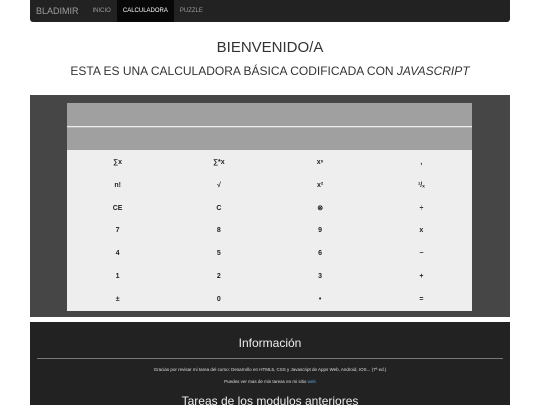  What do you see at coordinates (320, 185) in the screenshot?
I see `calculator-key: x²` at bounding box center [320, 185].